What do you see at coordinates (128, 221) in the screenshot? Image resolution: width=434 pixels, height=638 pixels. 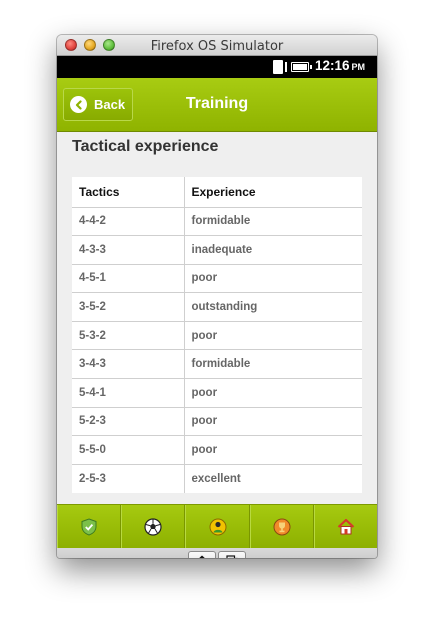 I see `tactic-cell: 4-4-2` at bounding box center [128, 221].